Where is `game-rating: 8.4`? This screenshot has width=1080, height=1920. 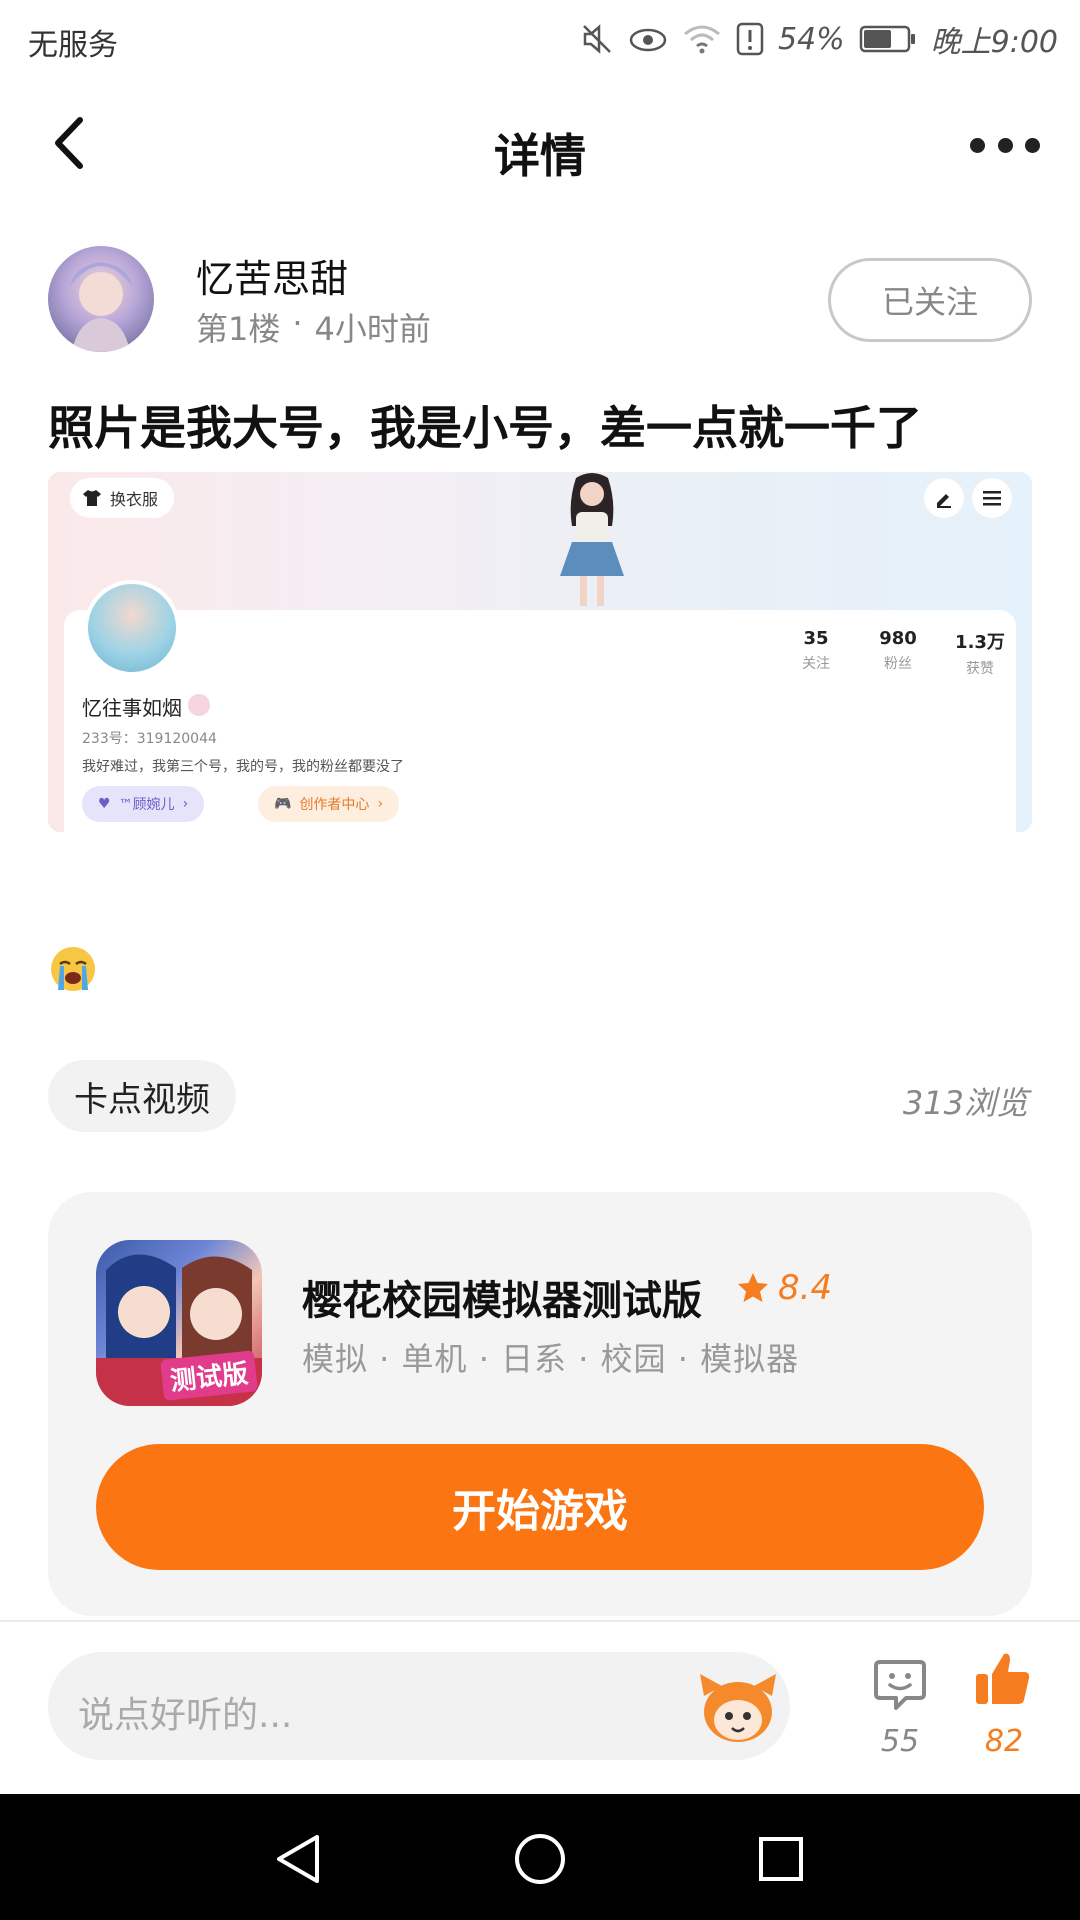
game-rating: 8.4 is located at coordinates (784, 1288).